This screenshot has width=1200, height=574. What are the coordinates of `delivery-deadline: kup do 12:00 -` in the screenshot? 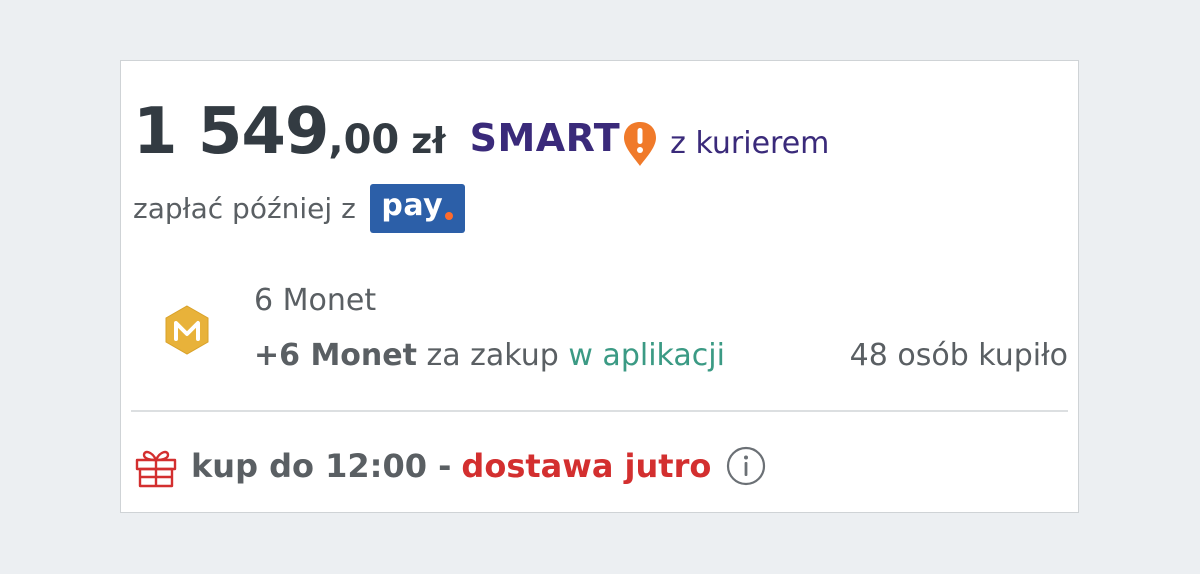 It's located at (321, 466).